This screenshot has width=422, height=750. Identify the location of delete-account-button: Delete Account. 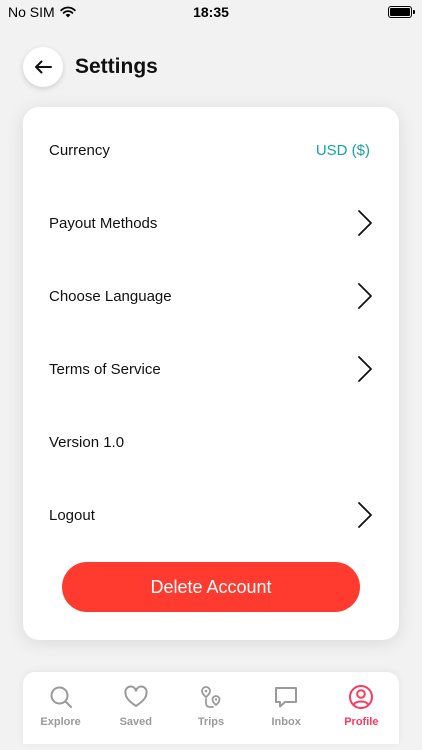
(211, 587).